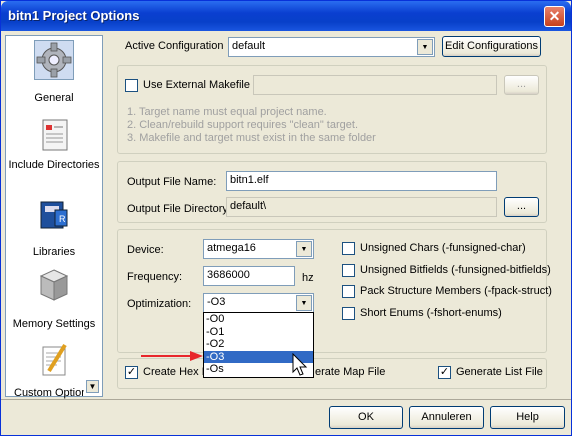  I want to click on active-configuration-label: Active Configuration, so click(174, 46).